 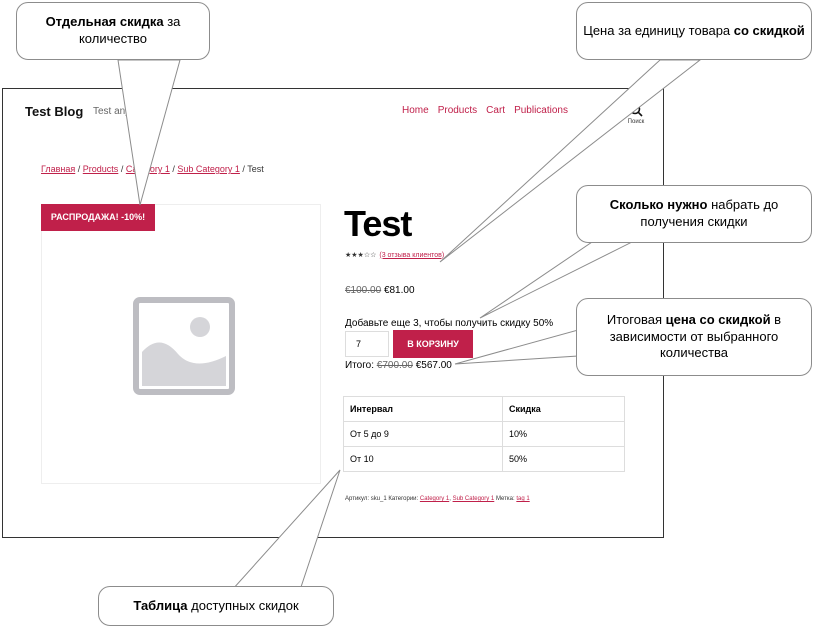 What do you see at coordinates (495, 110) in the screenshot?
I see `nav-cart: Cart` at bounding box center [495, 110].